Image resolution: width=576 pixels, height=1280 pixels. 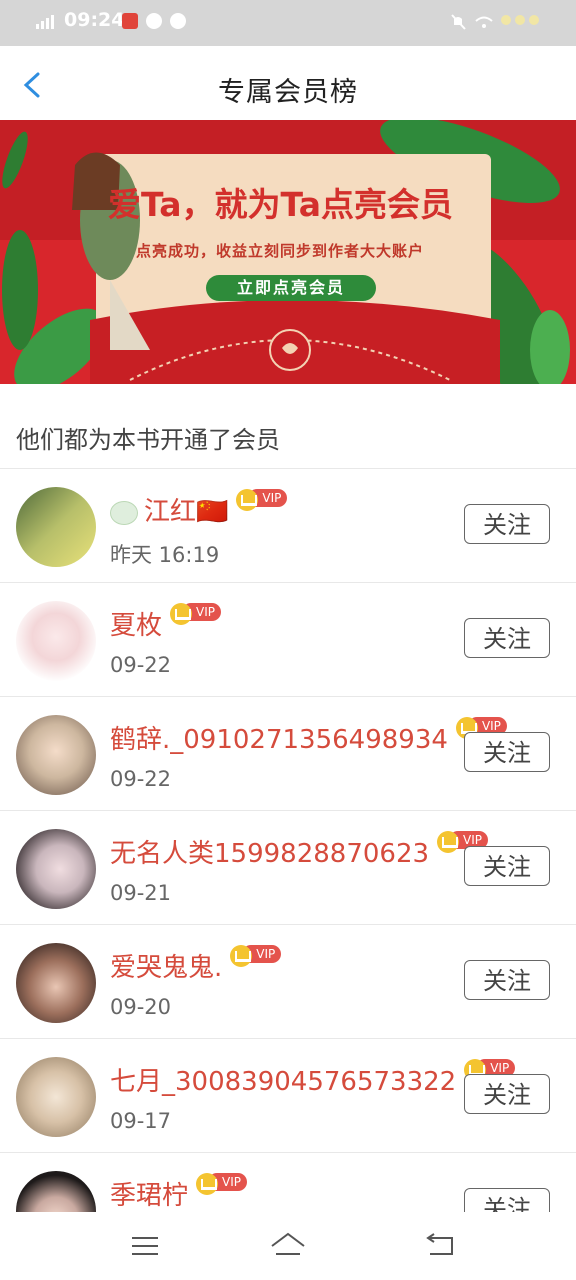 What do you see at coordinates (141, 1007) in the screenshot?
I see `member-date: 09-20` at bounding box center [141, 1007].